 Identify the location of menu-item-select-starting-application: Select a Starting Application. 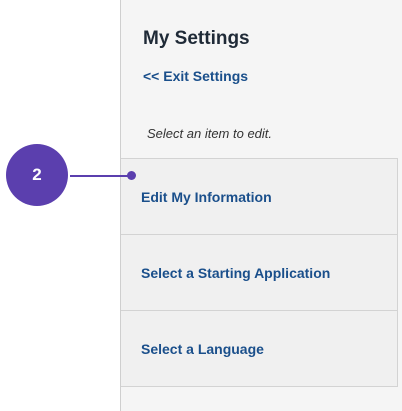
(259, 273).